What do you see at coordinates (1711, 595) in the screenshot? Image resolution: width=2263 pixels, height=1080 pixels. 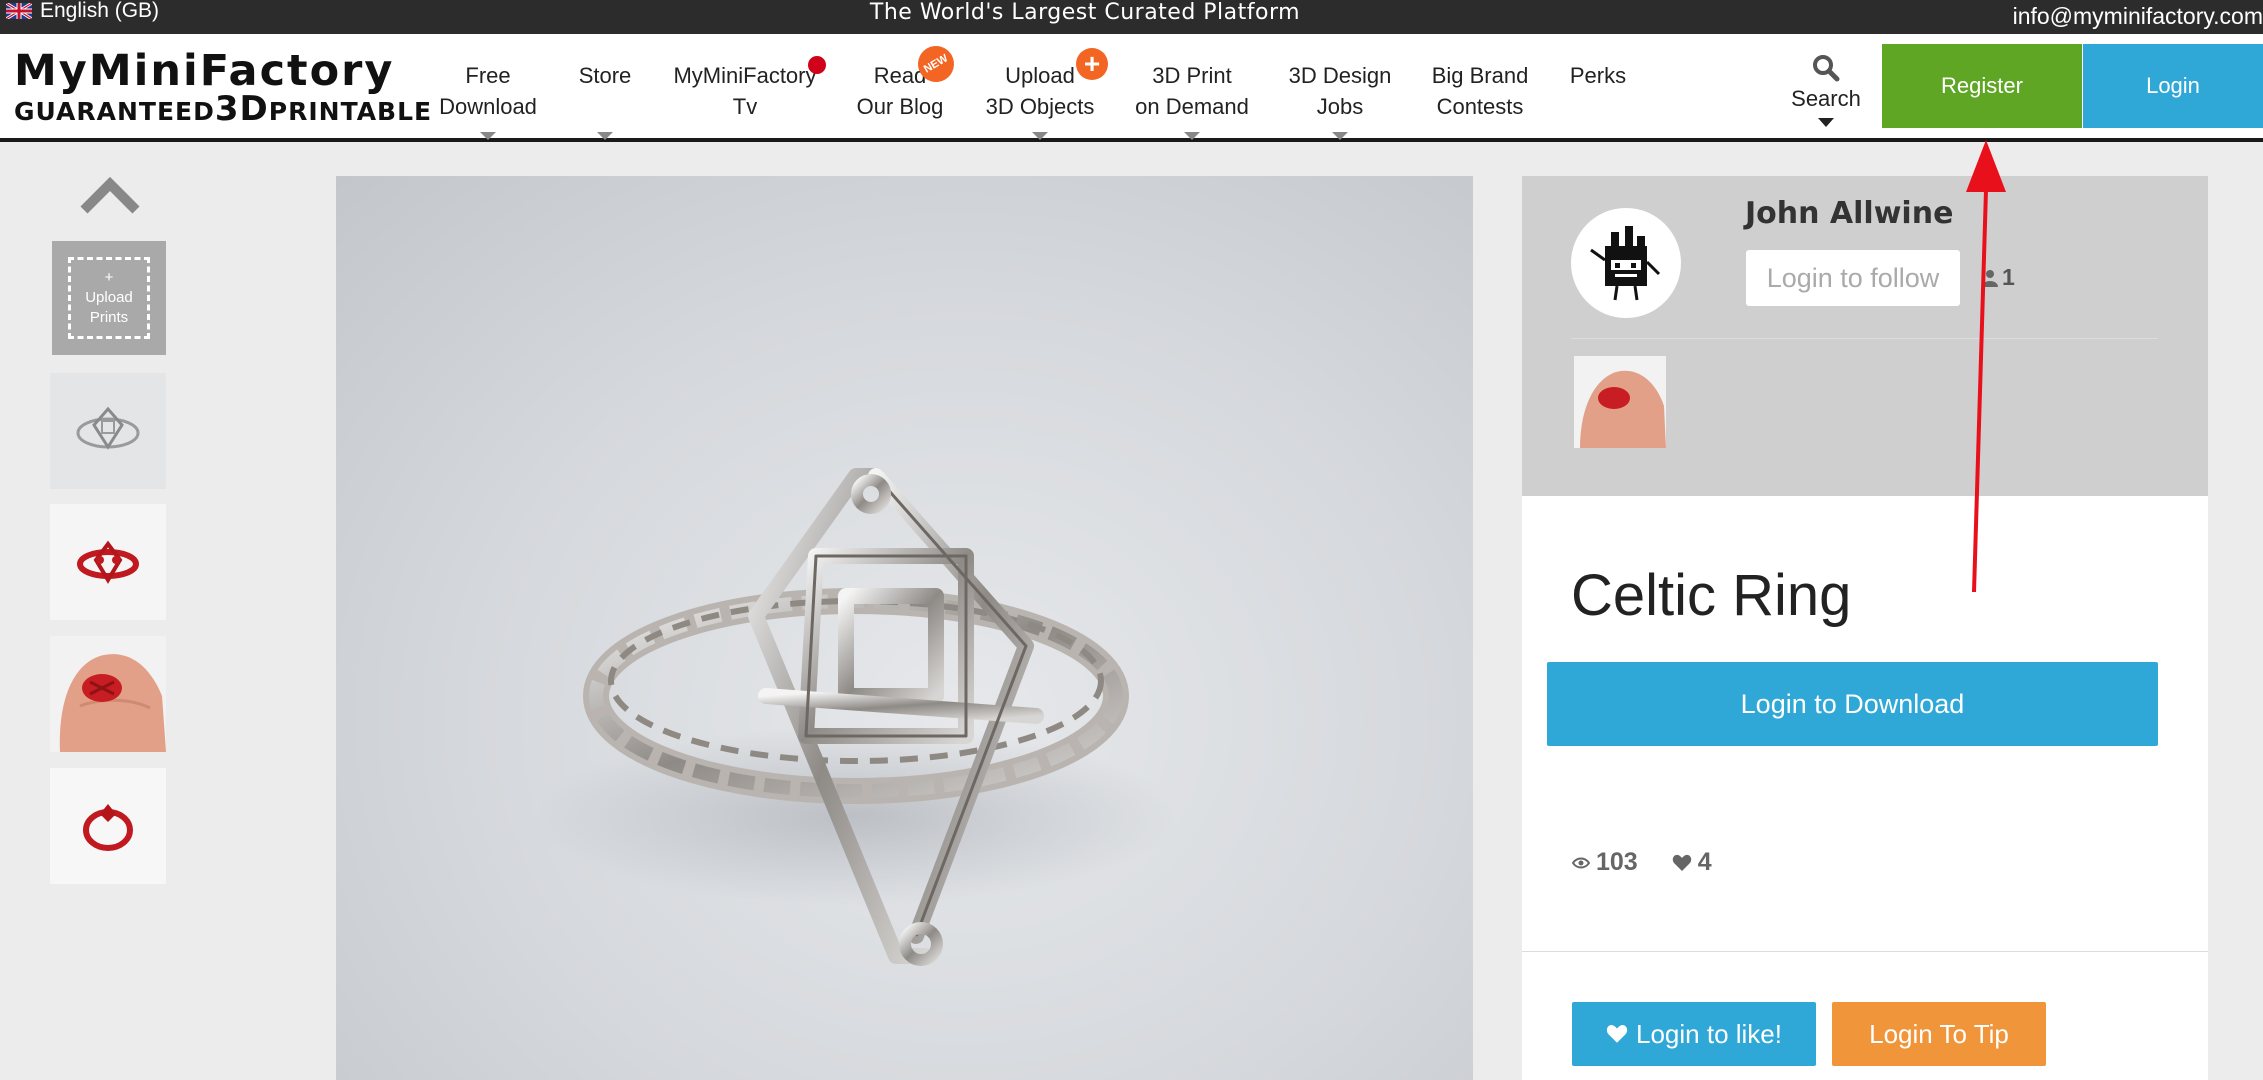 I see `object-title: Celtic Ring` at bounding box center [1711, 595].